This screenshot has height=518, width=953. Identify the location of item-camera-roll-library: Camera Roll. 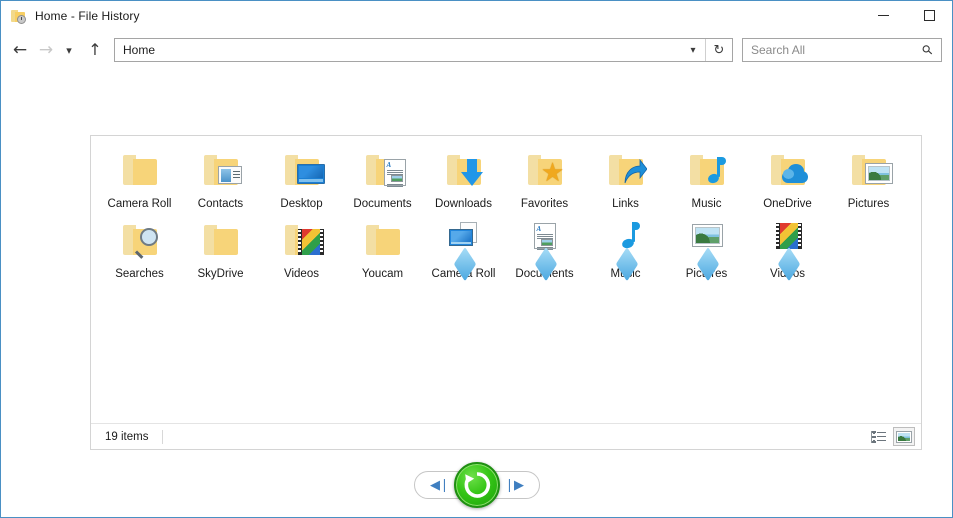
(463, 247).